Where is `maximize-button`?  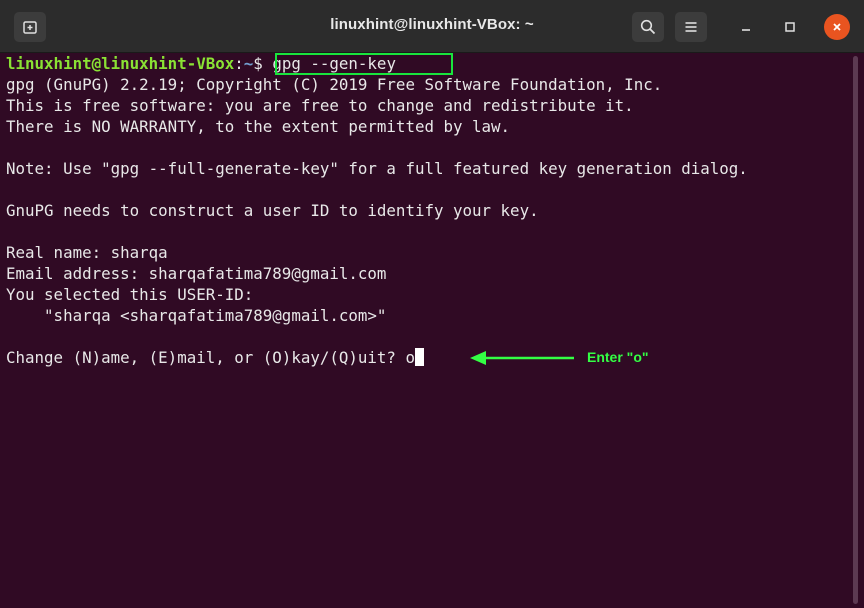 maximize-button is located at coordinates (790, 27).